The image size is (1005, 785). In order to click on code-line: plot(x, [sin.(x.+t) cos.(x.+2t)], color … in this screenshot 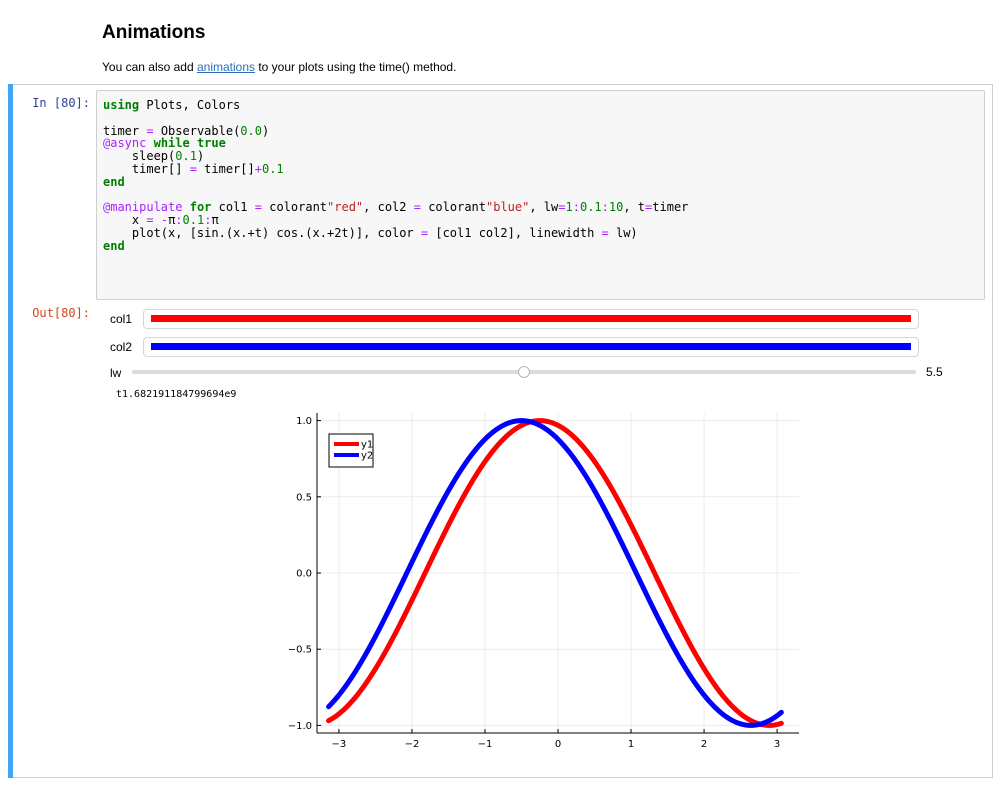, I will do `click(370, 233)`.